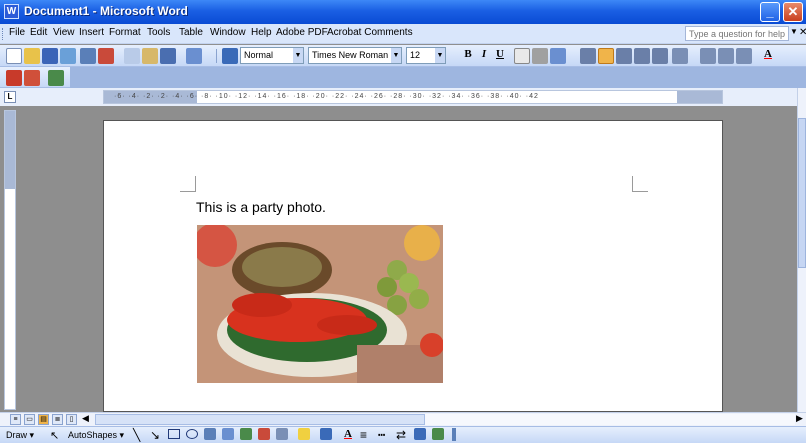 The height and width of the screenshot is (443, 806). Describe the element at coordinates (230, 56) in the screenshot. I see `style-icon` at that location.